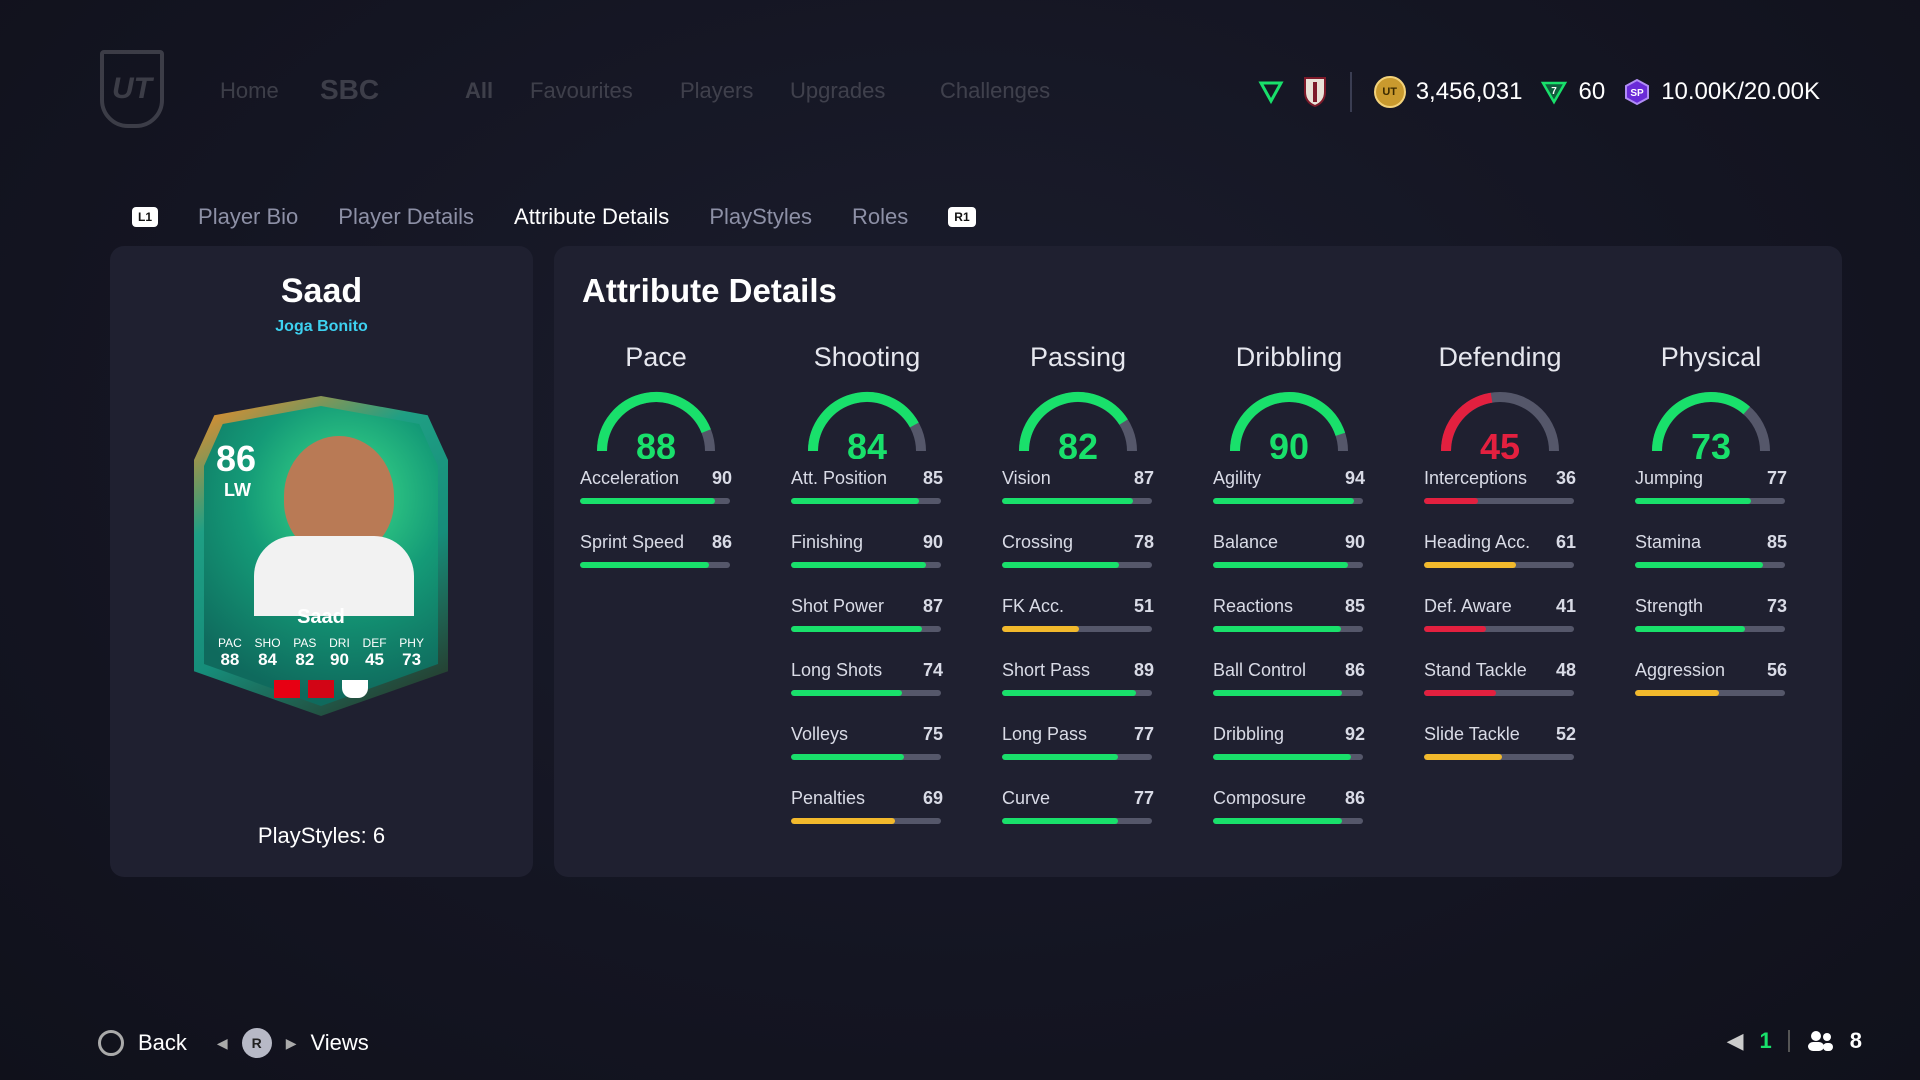 The width and height of the screenshot is (1920, 1080). What do you see at coordinates (1046, 670) in the screenshot?
I see `attribute-label: Short Pass` at bounding box center [1046, 670].